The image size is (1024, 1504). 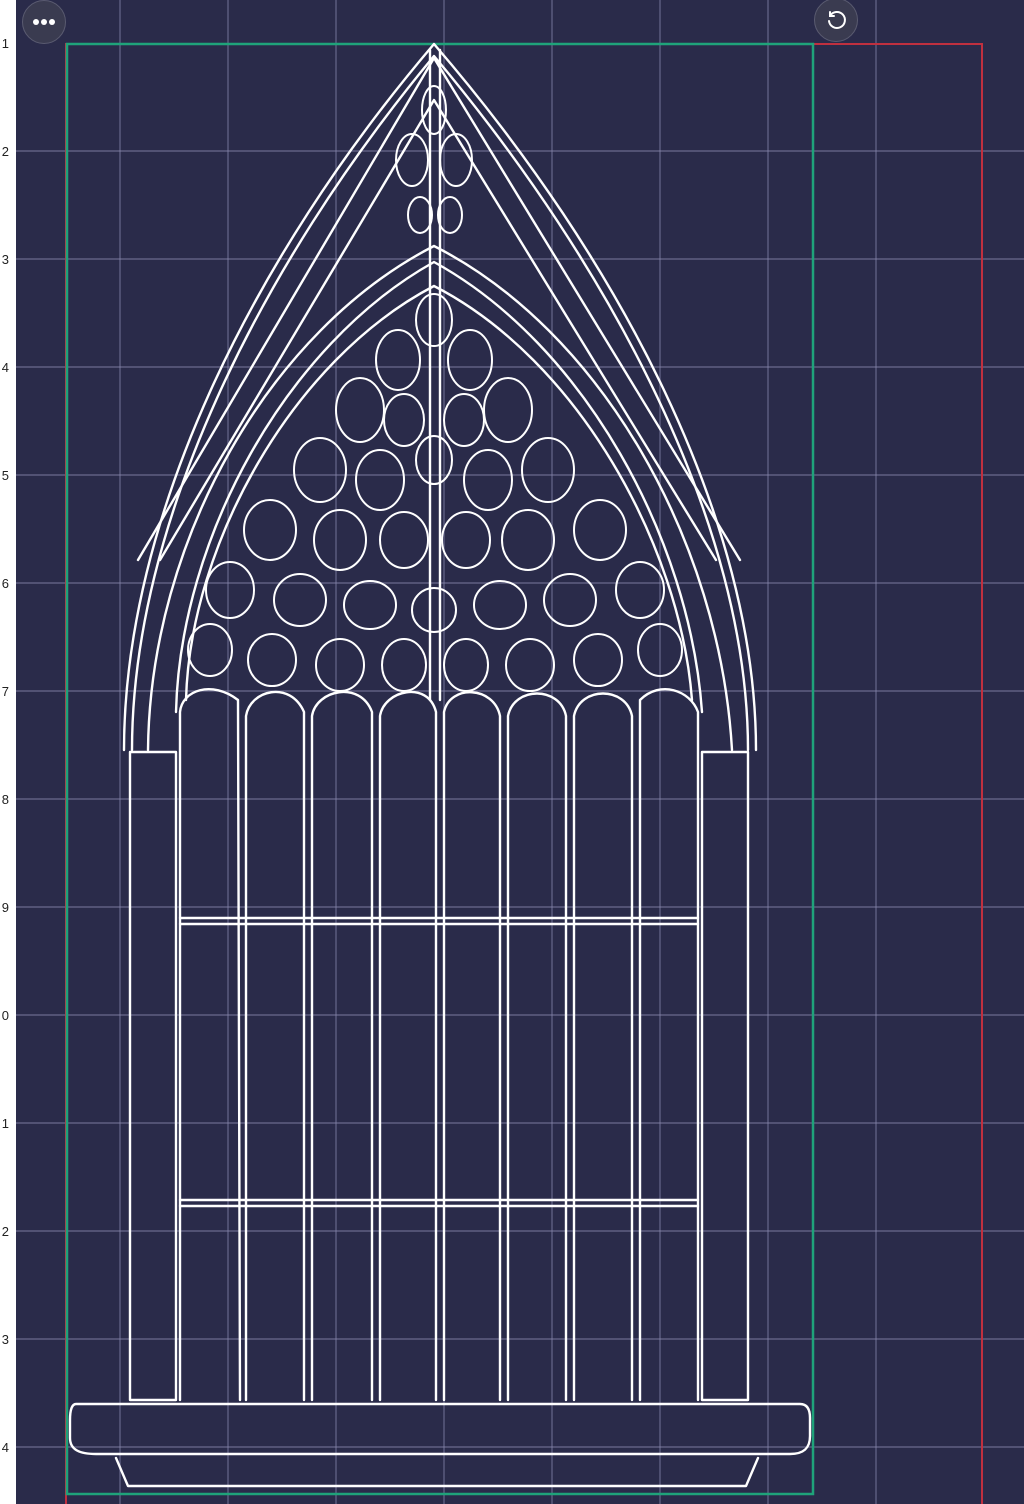 I want to click on more-horizontal-icon, so click(x=44, y=22).